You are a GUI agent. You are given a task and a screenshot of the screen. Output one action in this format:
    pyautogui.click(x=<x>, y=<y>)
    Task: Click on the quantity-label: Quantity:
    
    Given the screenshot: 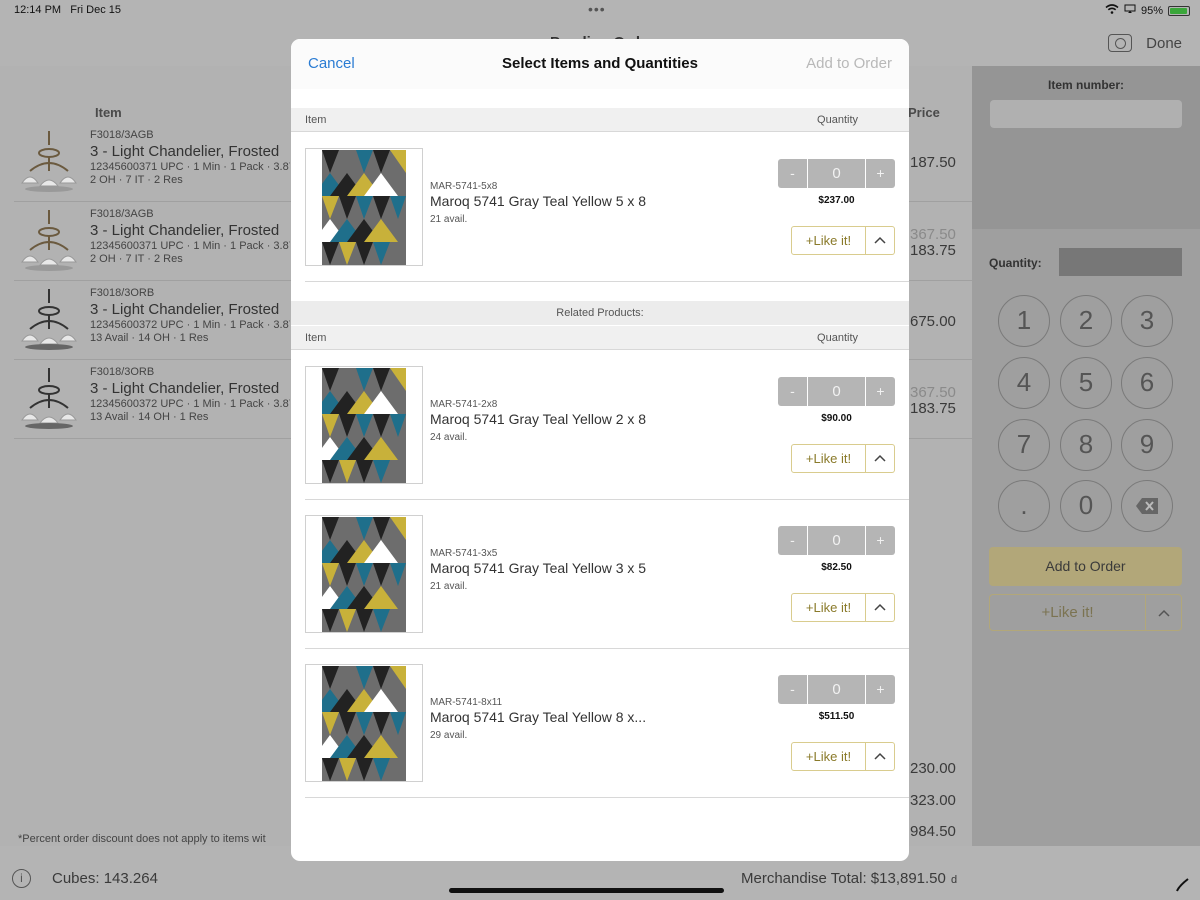 What is the action you would take?
    pyautogui.click(x=1015, y=263)
    